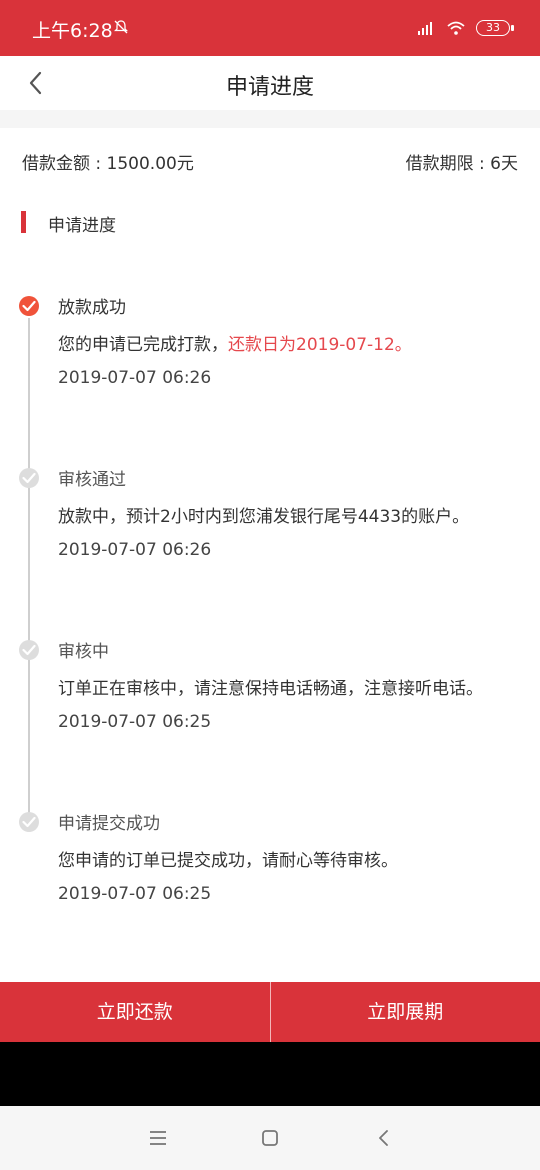  I want to click on repay-now-button: 立即还款, so click(135, 1012).